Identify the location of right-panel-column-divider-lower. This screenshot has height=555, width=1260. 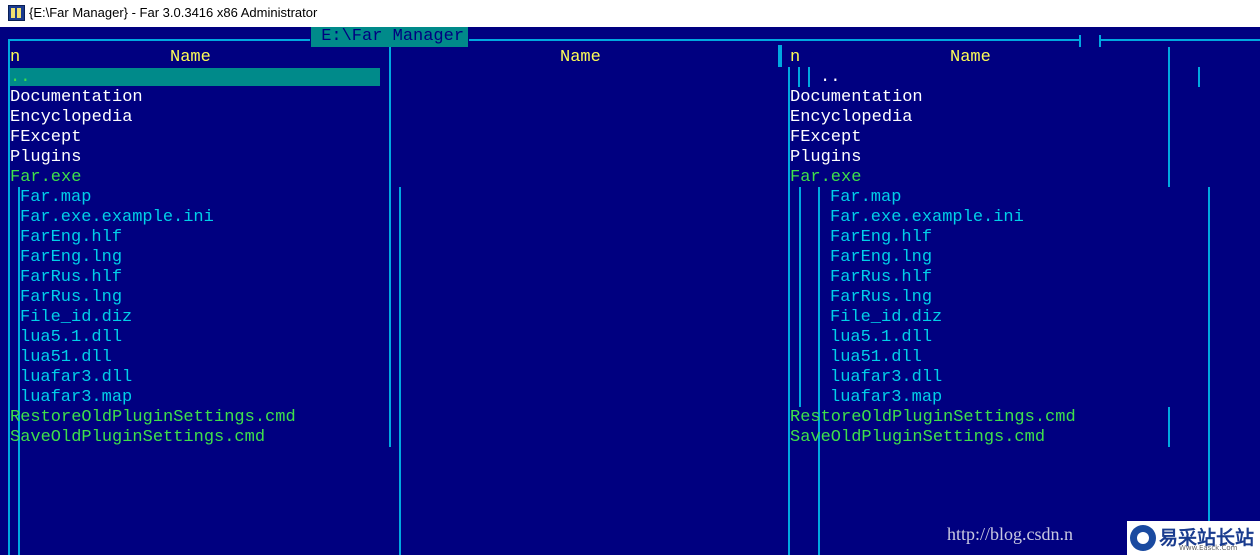
(1169, 427).